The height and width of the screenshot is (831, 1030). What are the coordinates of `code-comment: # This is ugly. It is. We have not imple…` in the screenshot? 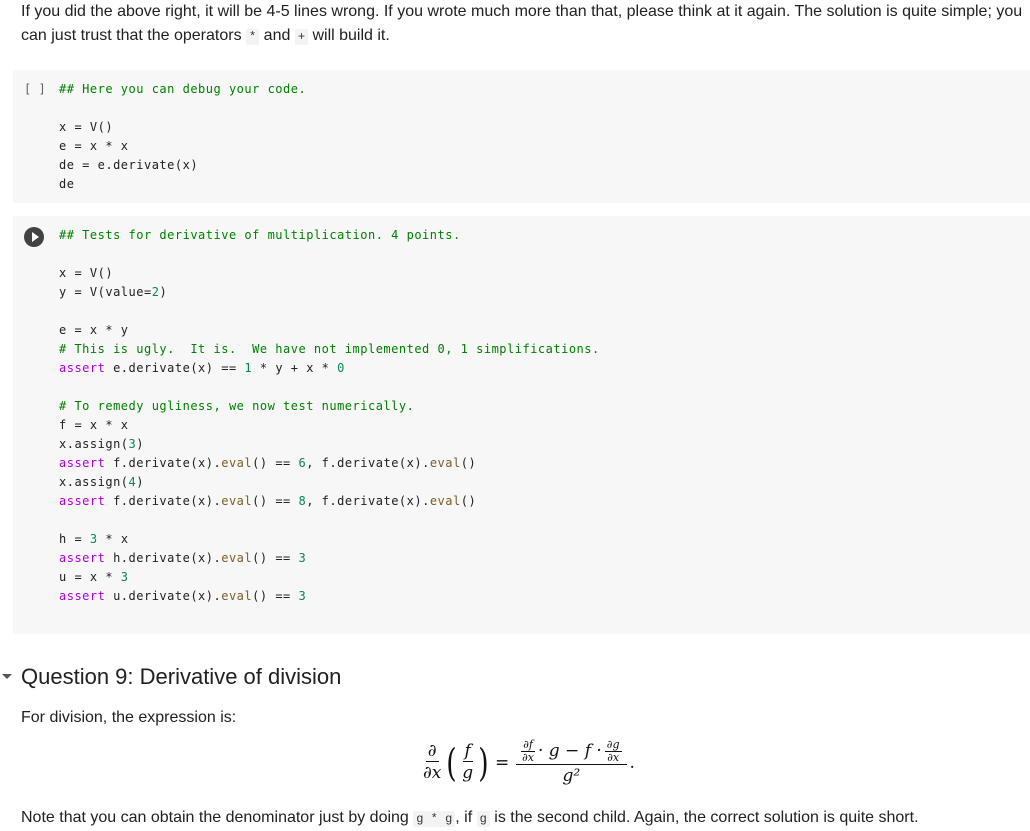 It's located at (329, 349).